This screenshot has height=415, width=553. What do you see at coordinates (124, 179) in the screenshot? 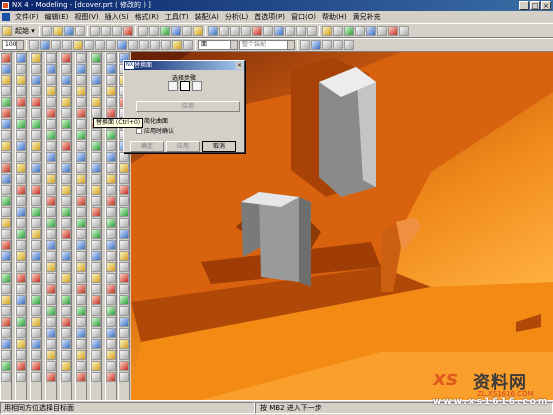
I see `edit-section-icon` at bounding box center [124, 179].